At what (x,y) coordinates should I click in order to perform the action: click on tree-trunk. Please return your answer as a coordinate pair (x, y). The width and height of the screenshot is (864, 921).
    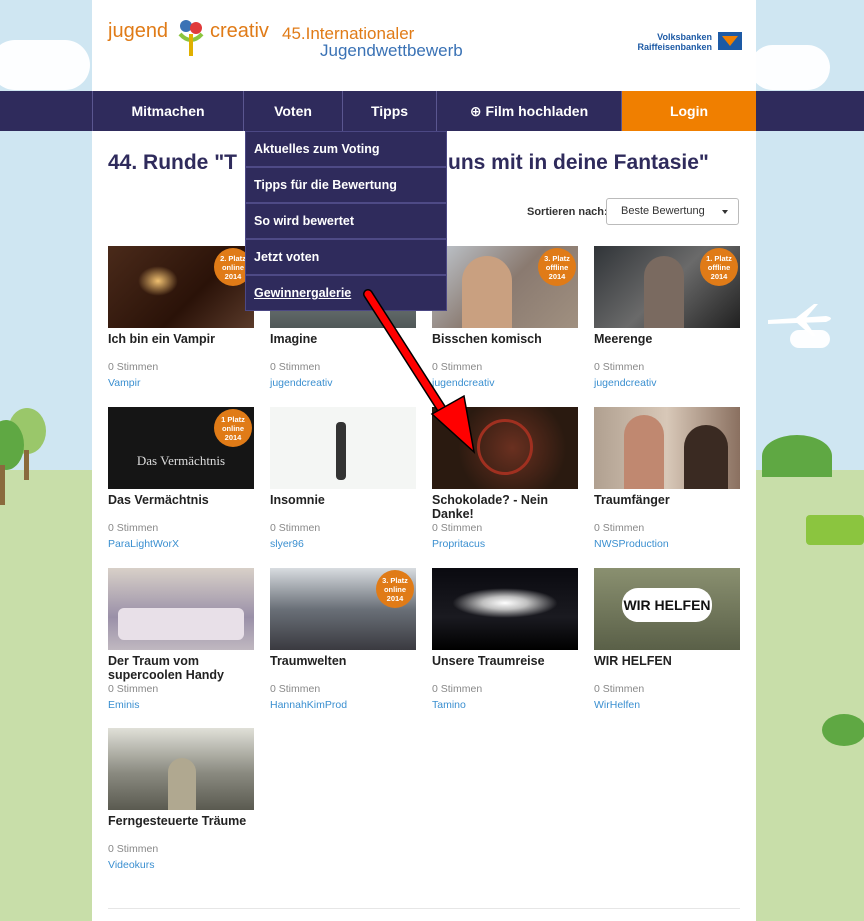
    Looking at the image, I should click on (2, 485).